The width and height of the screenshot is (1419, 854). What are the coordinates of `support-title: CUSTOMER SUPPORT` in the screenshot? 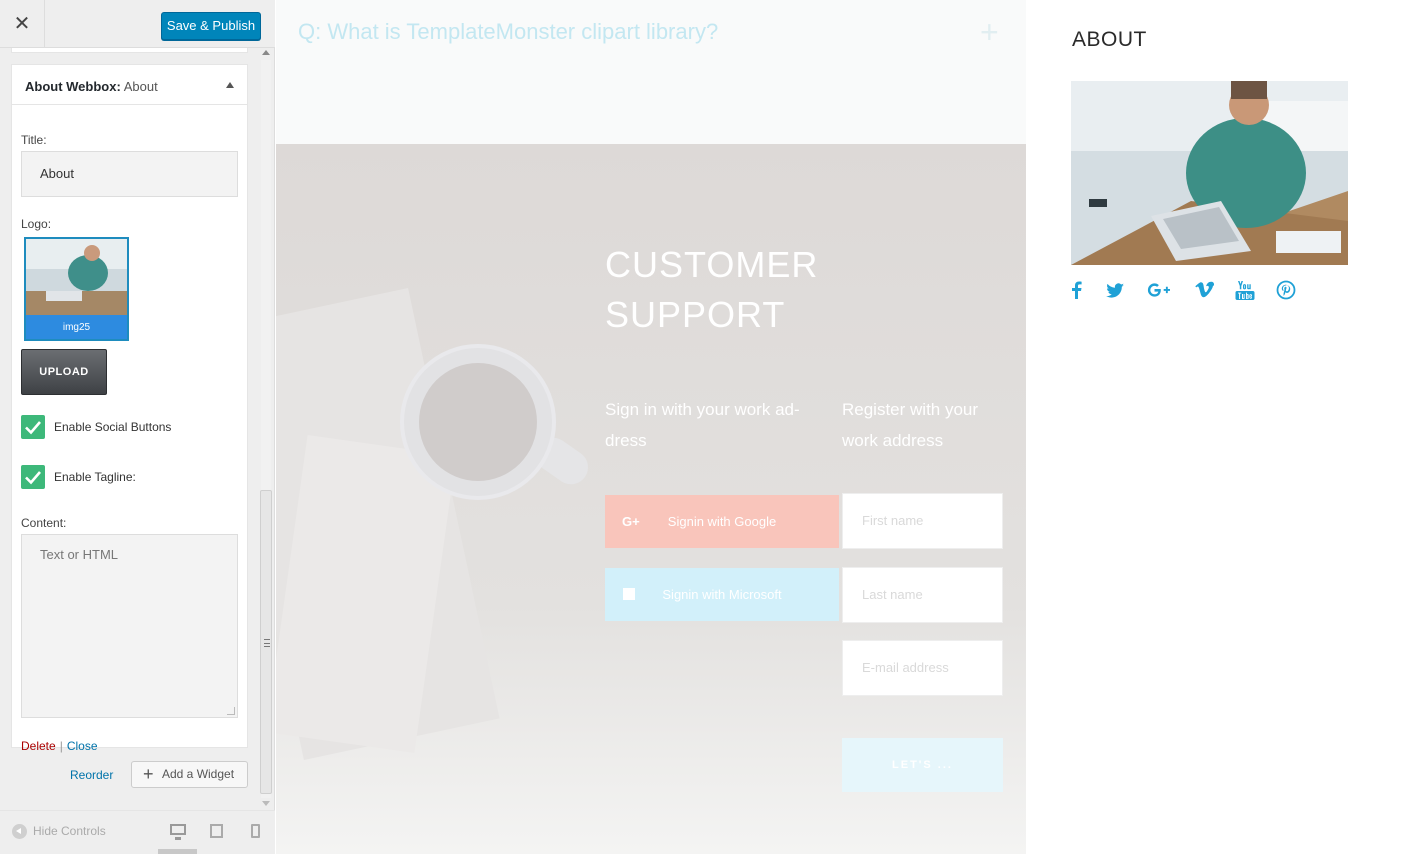 It's located at (712, 289).